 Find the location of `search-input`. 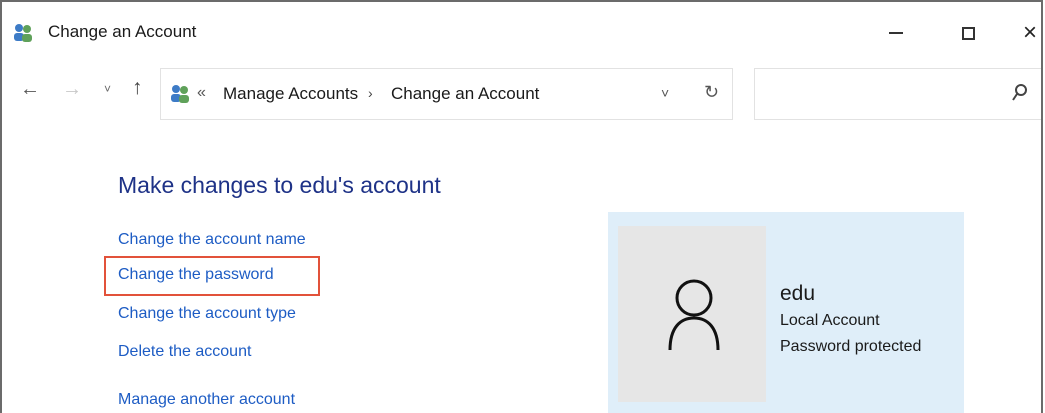

search-input is located at coordinates (897, 94).